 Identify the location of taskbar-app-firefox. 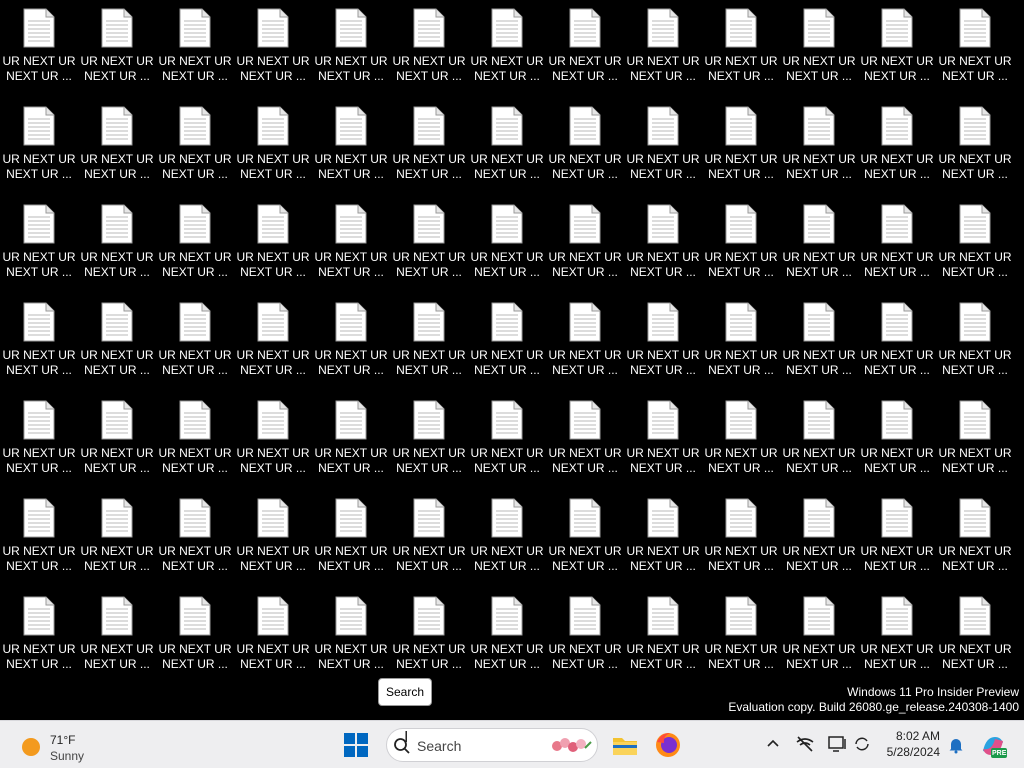
(668, 745).